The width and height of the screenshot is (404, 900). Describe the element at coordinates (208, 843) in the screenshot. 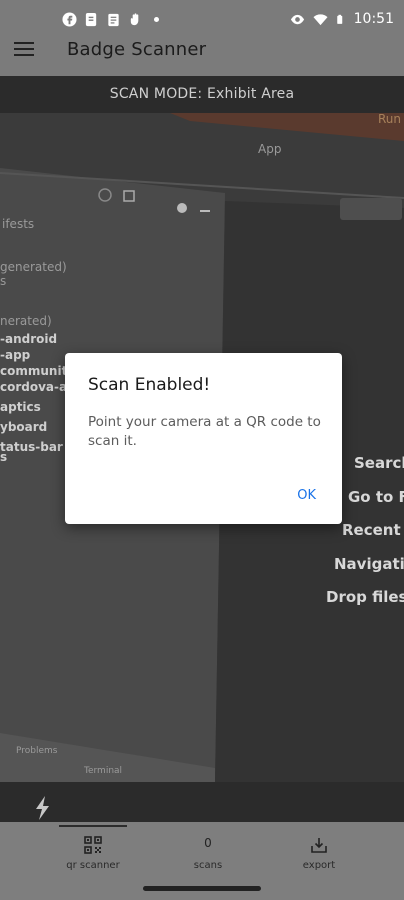

I see `scan-count: 0` at that location.